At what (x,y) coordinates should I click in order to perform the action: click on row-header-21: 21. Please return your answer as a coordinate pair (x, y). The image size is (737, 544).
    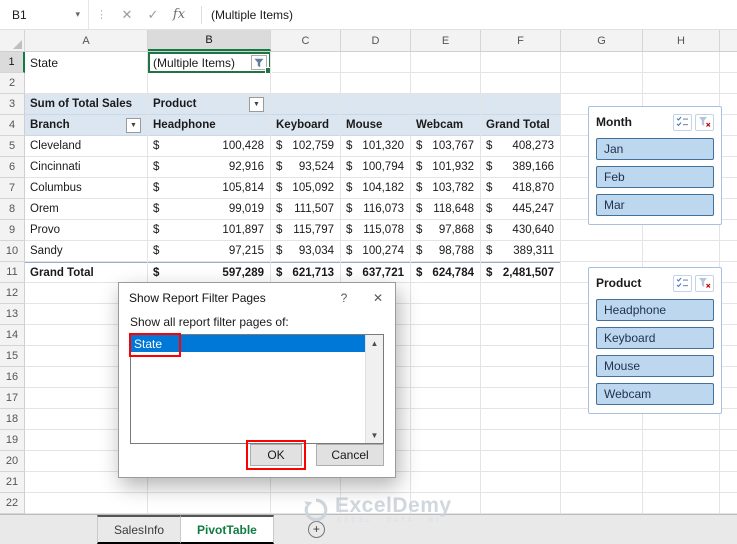
    Looking at the image, I should click on (12, 482).